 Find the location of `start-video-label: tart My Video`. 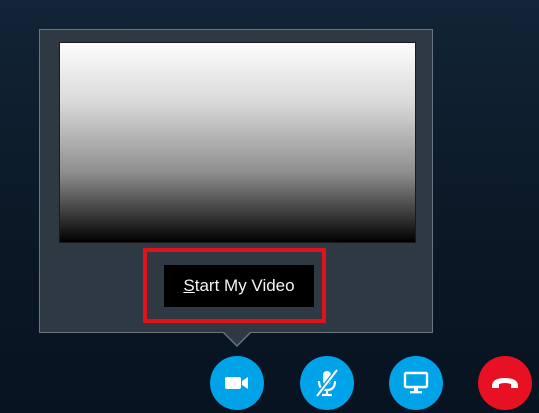

start-video-label: tart My Video is located at coordinates (244, 285).